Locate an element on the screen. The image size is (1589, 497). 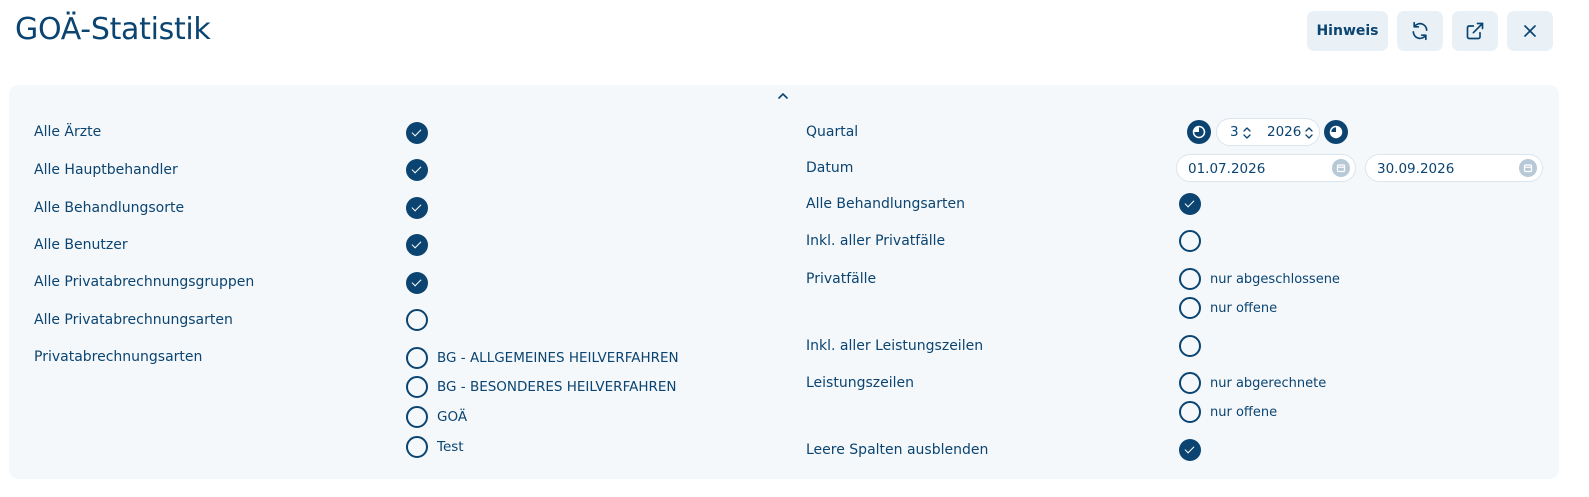
refresh-icon is located at coordinates (1420, 31).